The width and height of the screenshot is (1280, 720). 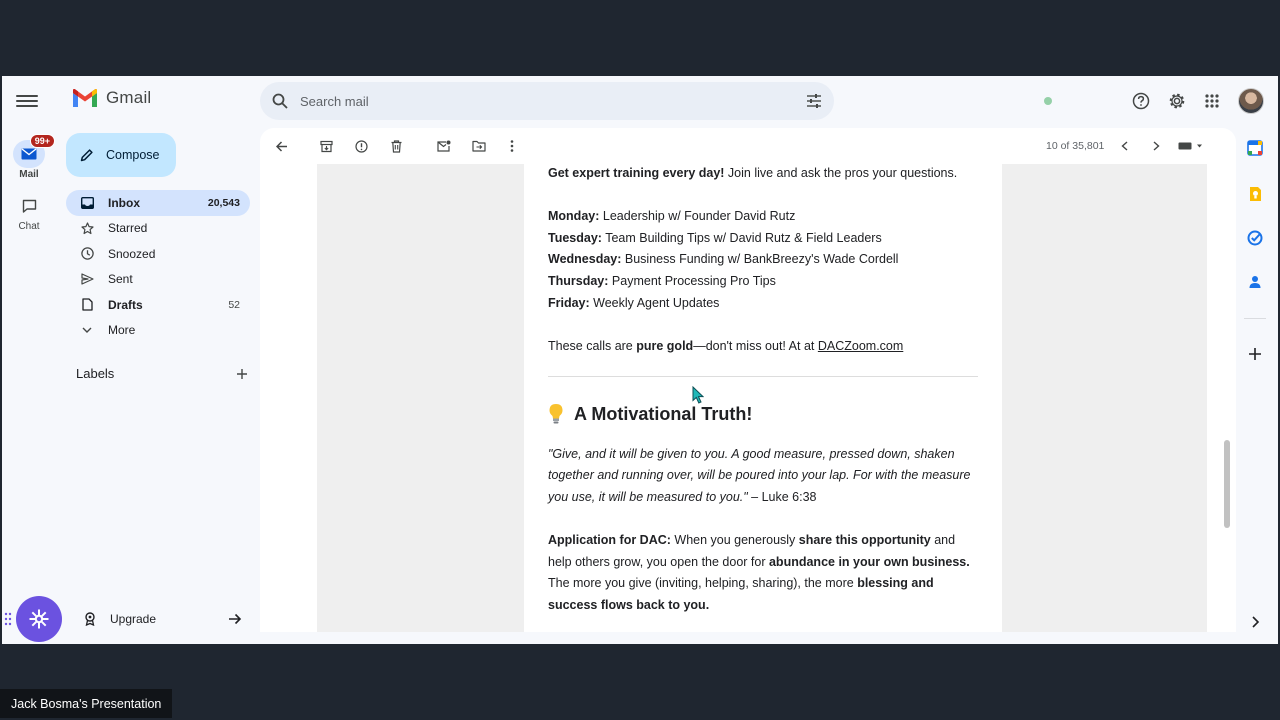 I want to click on schedule-topic: Weekly Agent Updates, so click(x=654, y=302).